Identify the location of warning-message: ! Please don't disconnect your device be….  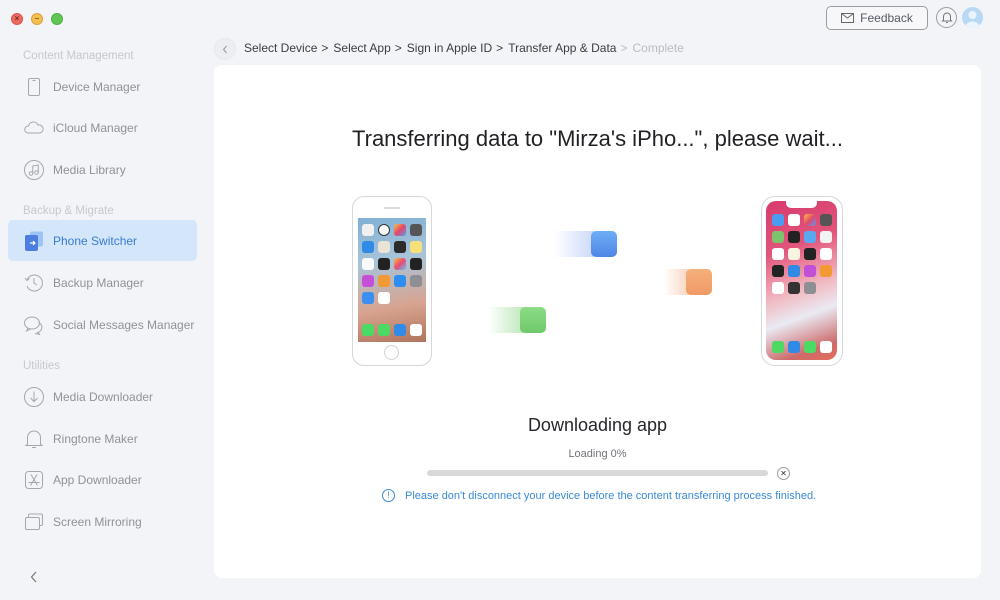
(599, 495).